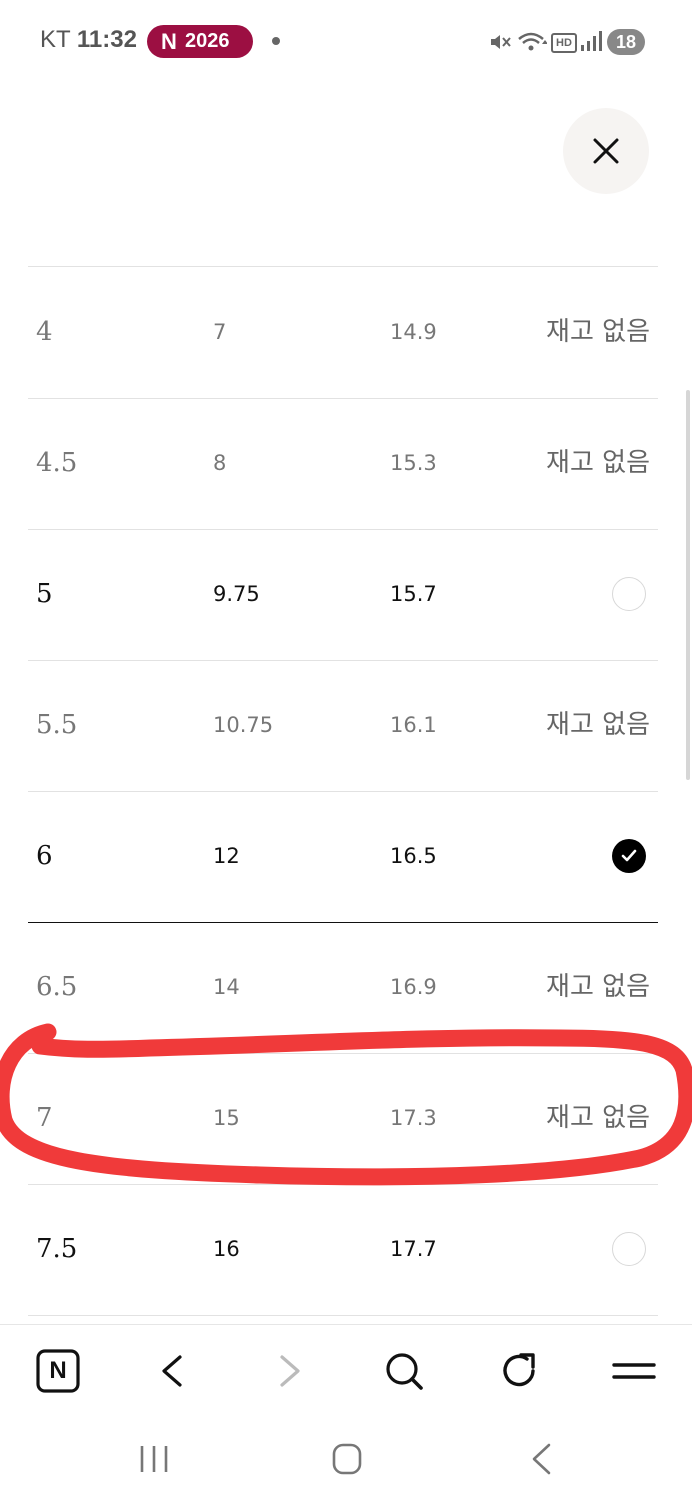  I want to click on size-radio-checked, so click(629, 856).